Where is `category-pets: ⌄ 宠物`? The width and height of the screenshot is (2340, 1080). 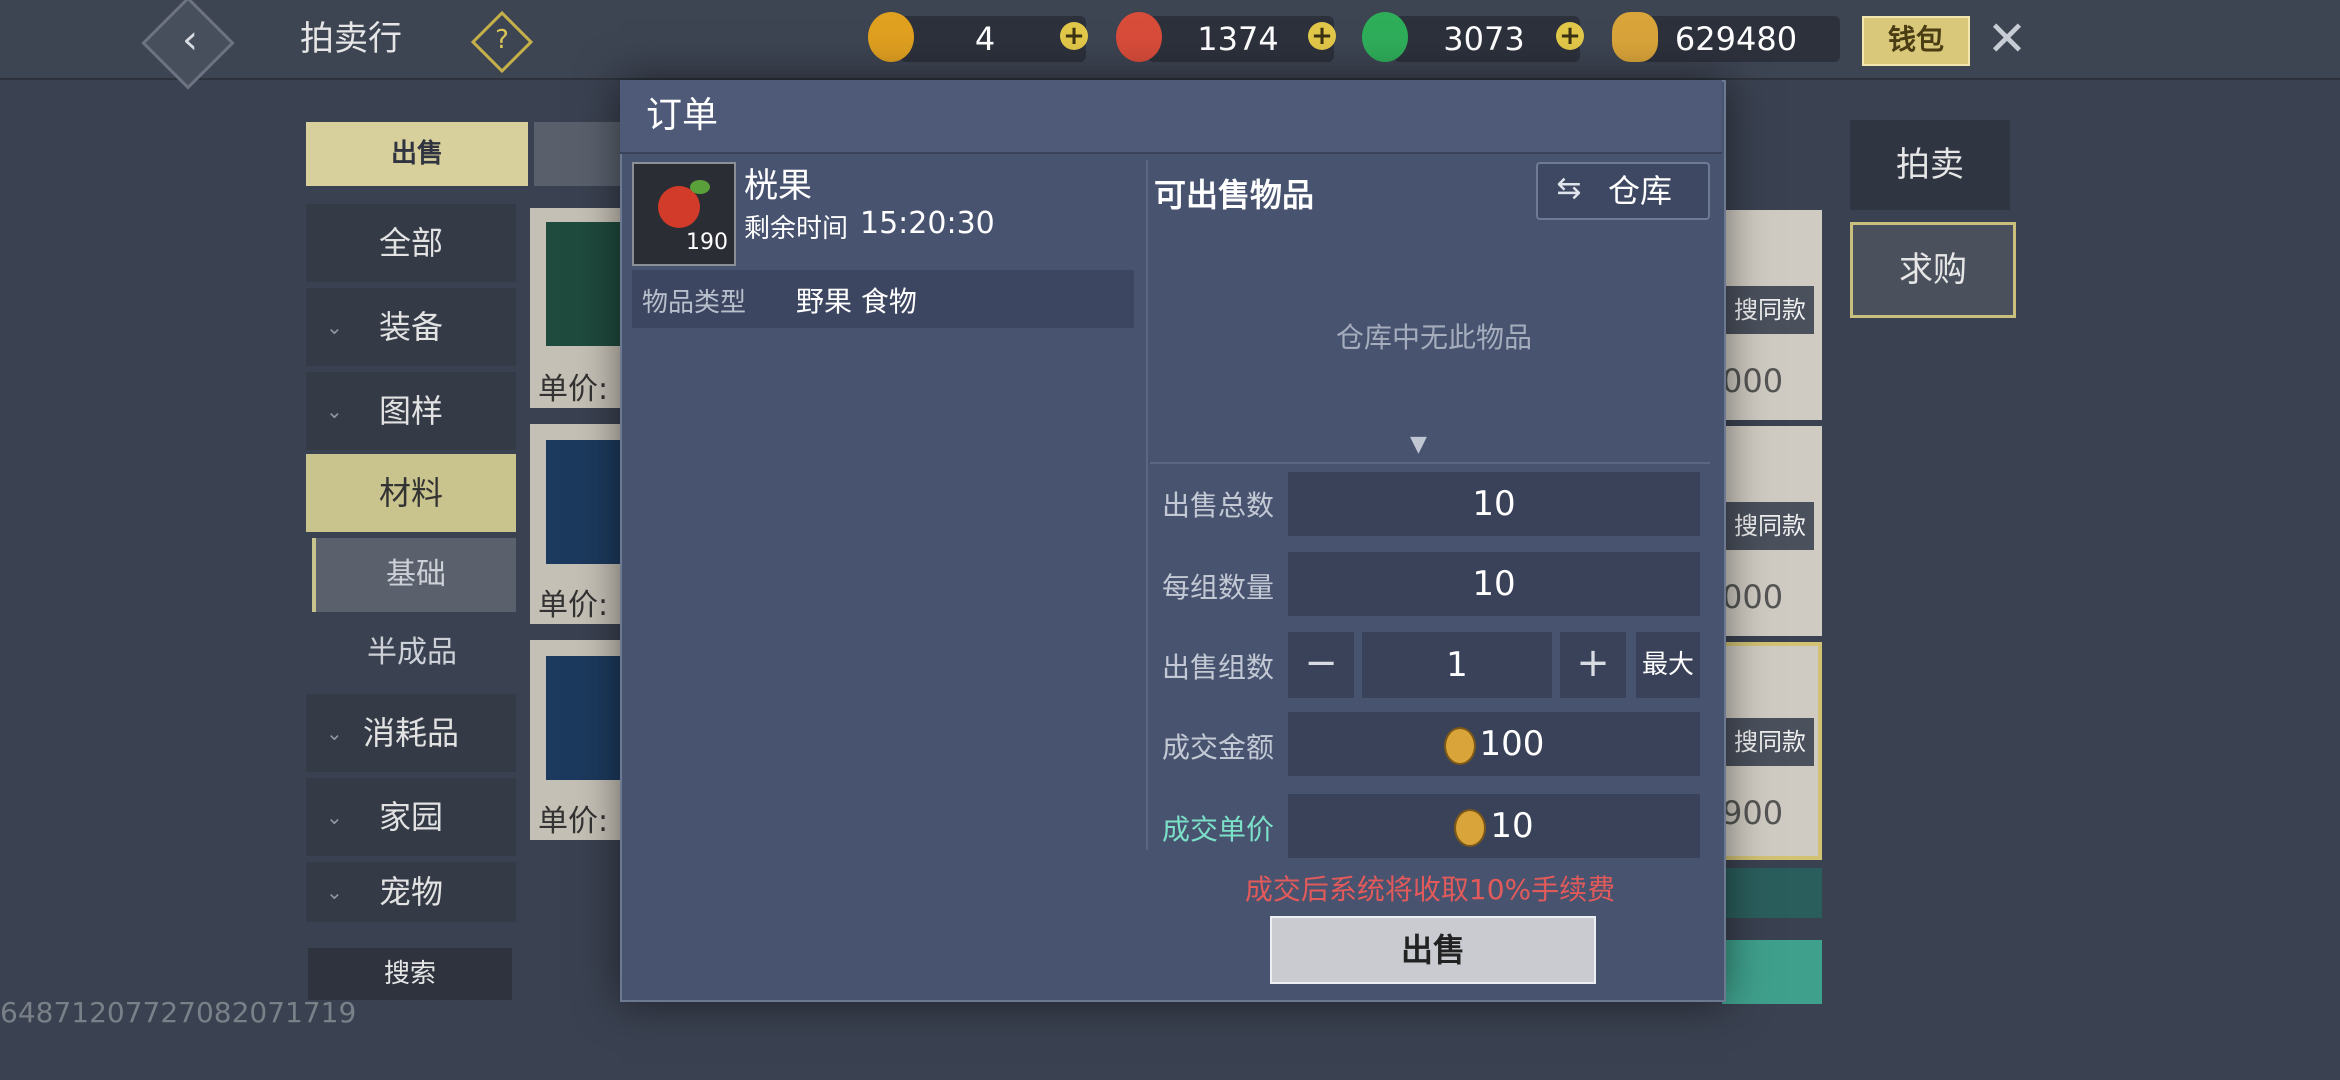
category-pets: ⌄ 宠物 is located at coordinates (411, 892).